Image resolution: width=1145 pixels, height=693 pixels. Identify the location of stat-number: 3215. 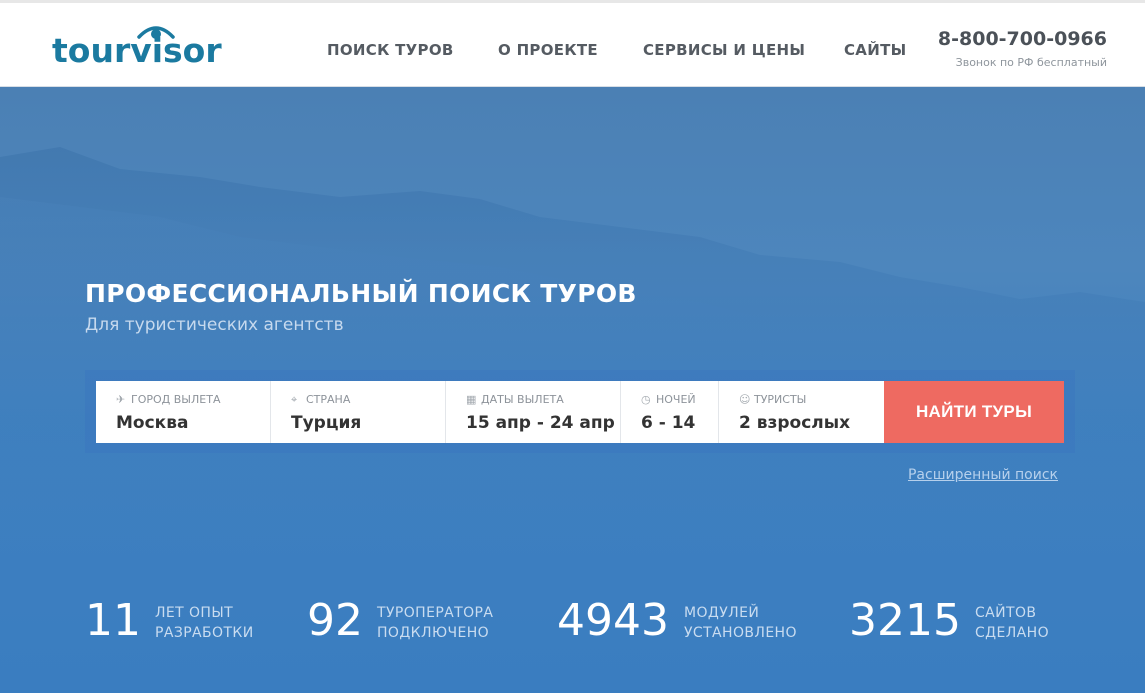
(905, 620).